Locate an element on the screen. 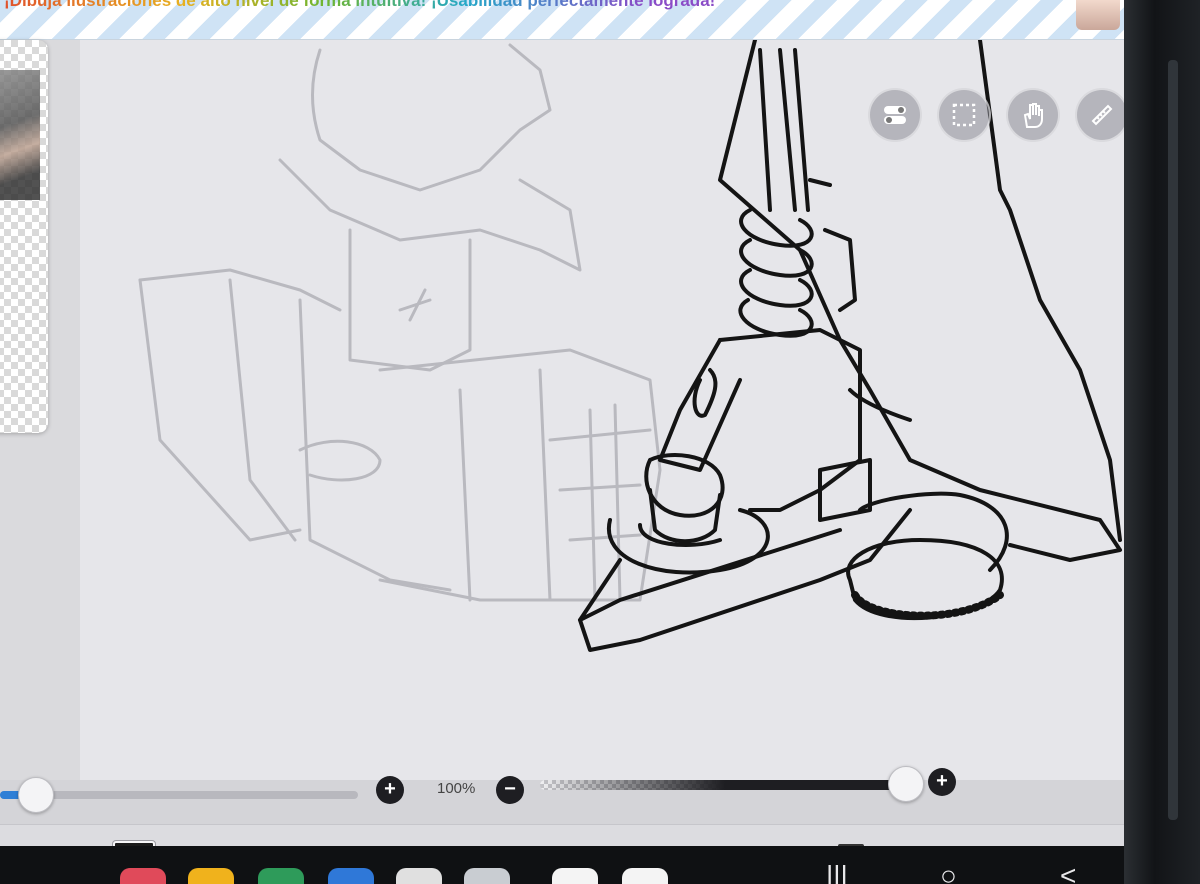 This screenshot has width=1200, height=884. slider-bar: + 100% − + is located at coordinates (585, 795).